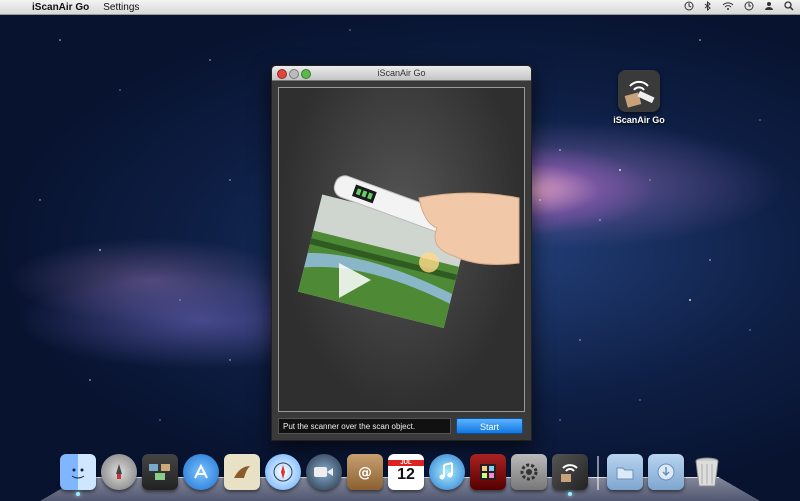 Image resolution: width=800 pixels, height=501 pixels. I want to click on user-icon, so click(769, 7).